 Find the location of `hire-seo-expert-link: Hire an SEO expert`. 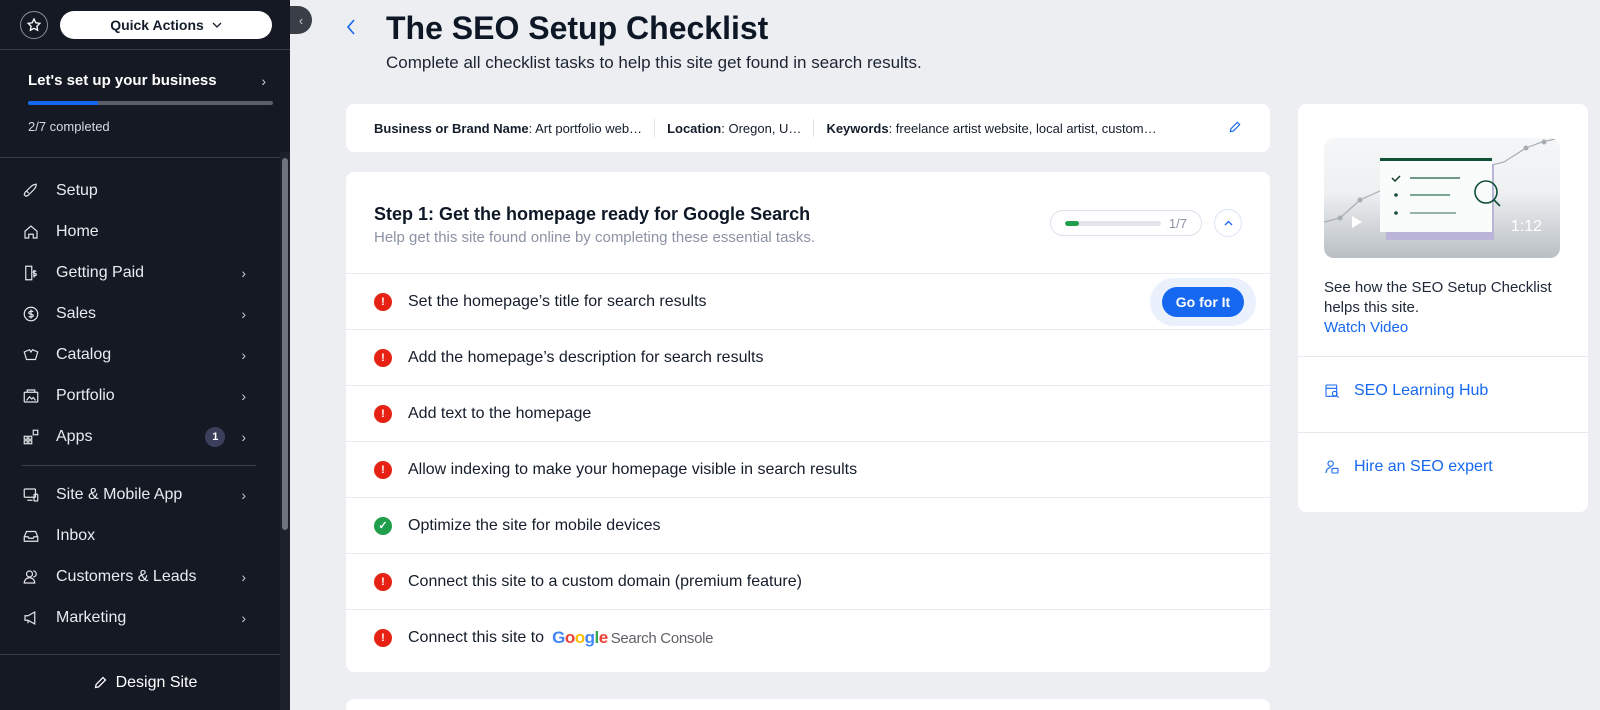

hire-seo-expert-link: Hire an SEO expert is located at coordinates (1408, 467).